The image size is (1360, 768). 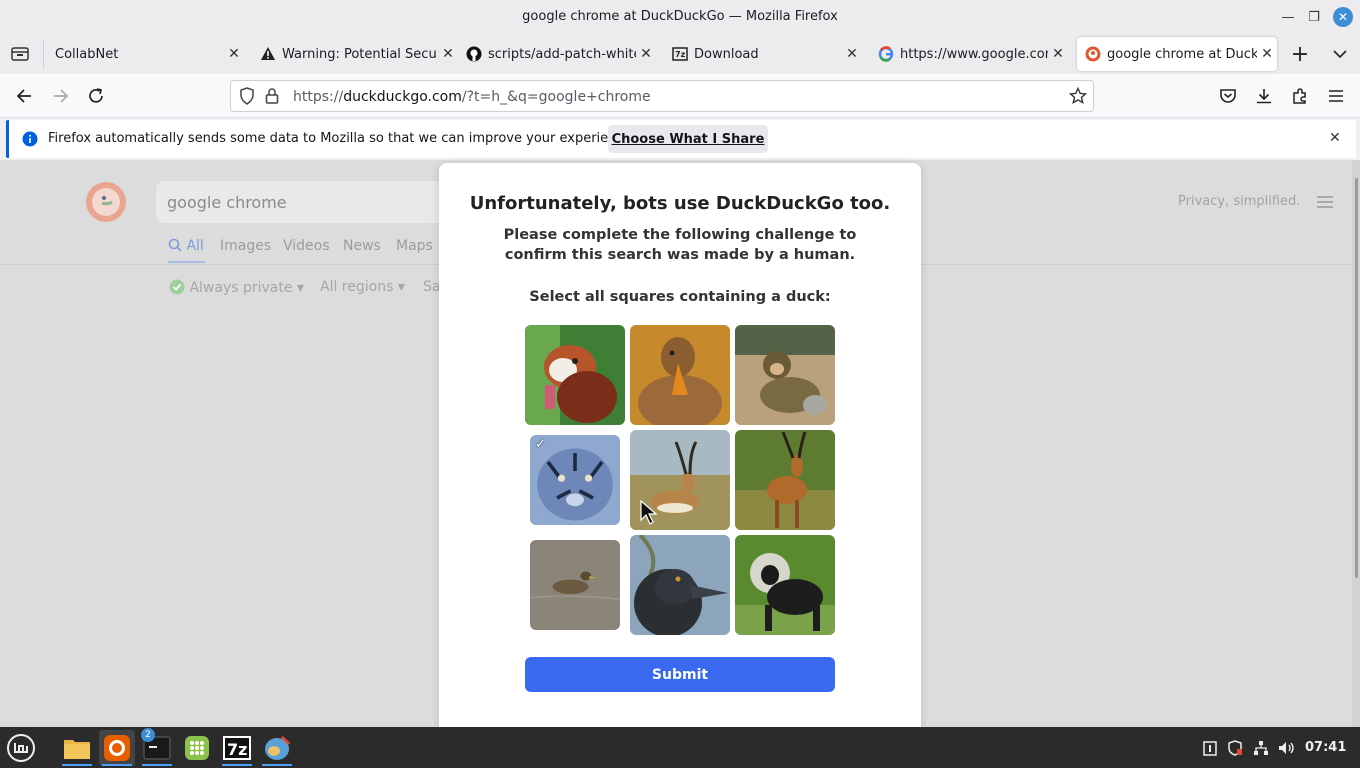 I want to click on red-panda-image, so click(x=575, y=375).